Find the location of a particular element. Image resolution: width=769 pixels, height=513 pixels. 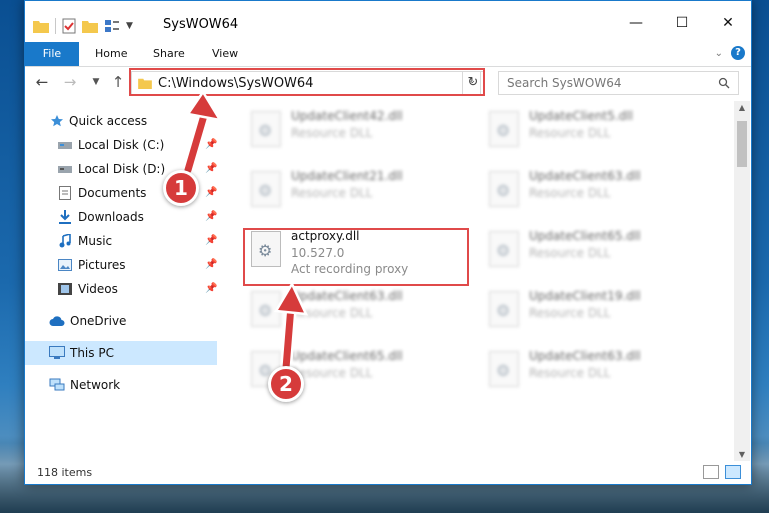

ribbon-tabs: File Home Share View ⌄ ? is located at coordinates (388, 54).